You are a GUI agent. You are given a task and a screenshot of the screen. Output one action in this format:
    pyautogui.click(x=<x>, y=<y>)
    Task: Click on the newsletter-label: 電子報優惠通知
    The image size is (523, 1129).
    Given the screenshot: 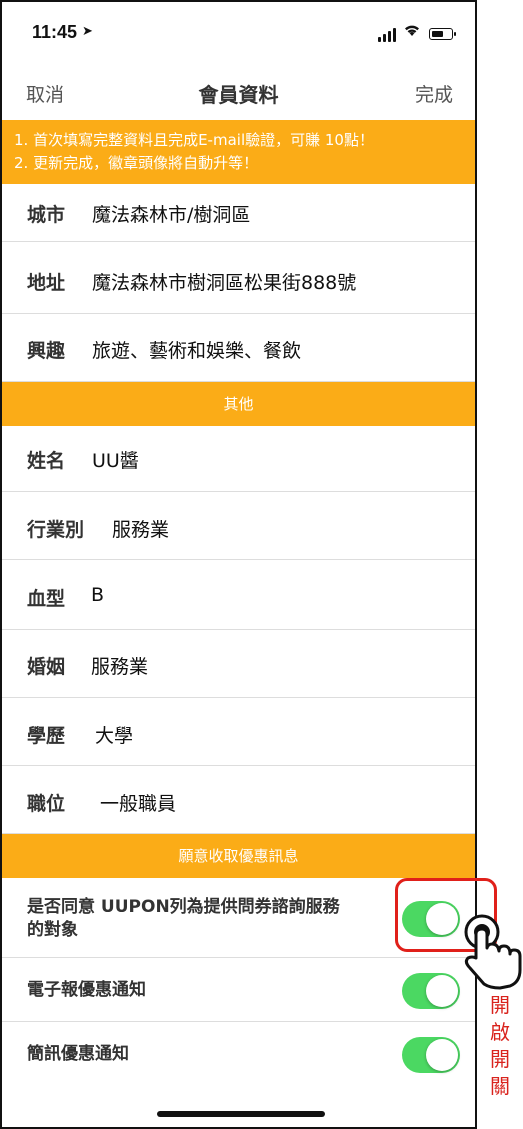 What is the action you would take?
    pyautogui.click(x=86, y=990)
    